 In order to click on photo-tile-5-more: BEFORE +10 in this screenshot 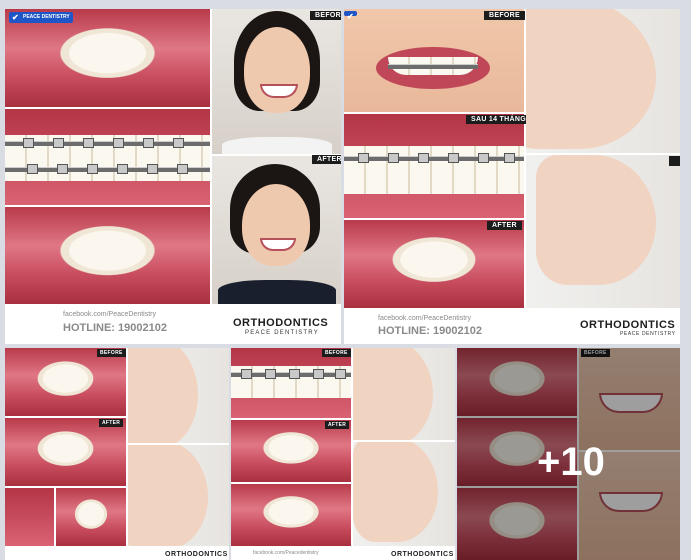, I will do `click(568, 454)`.